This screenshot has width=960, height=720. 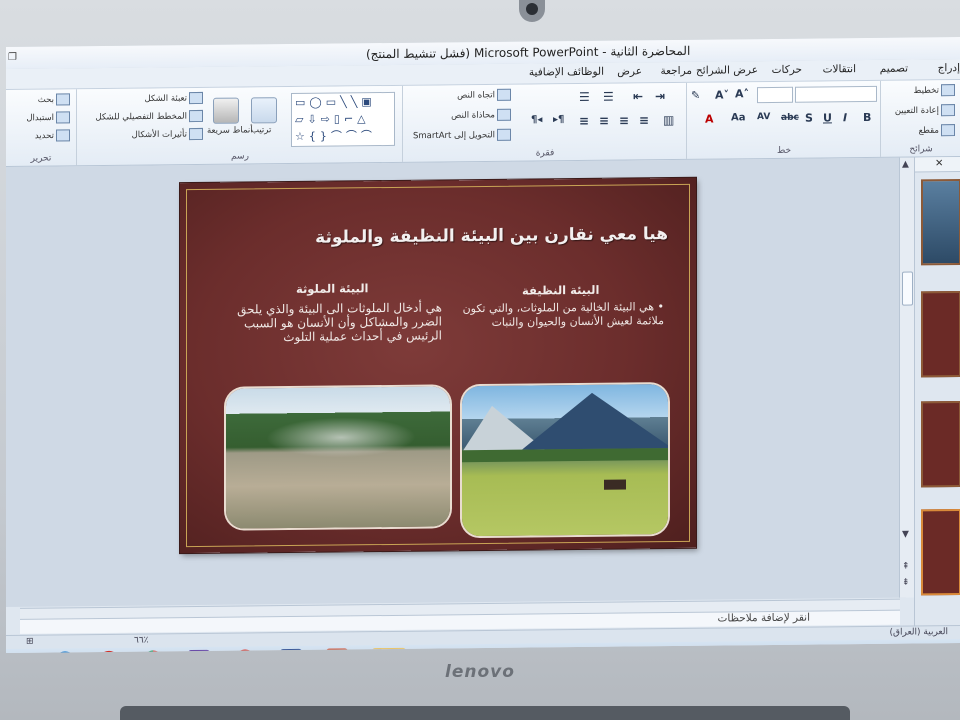 I want to click on next-slide-icon: ⇟, so click(x=906, y=583).